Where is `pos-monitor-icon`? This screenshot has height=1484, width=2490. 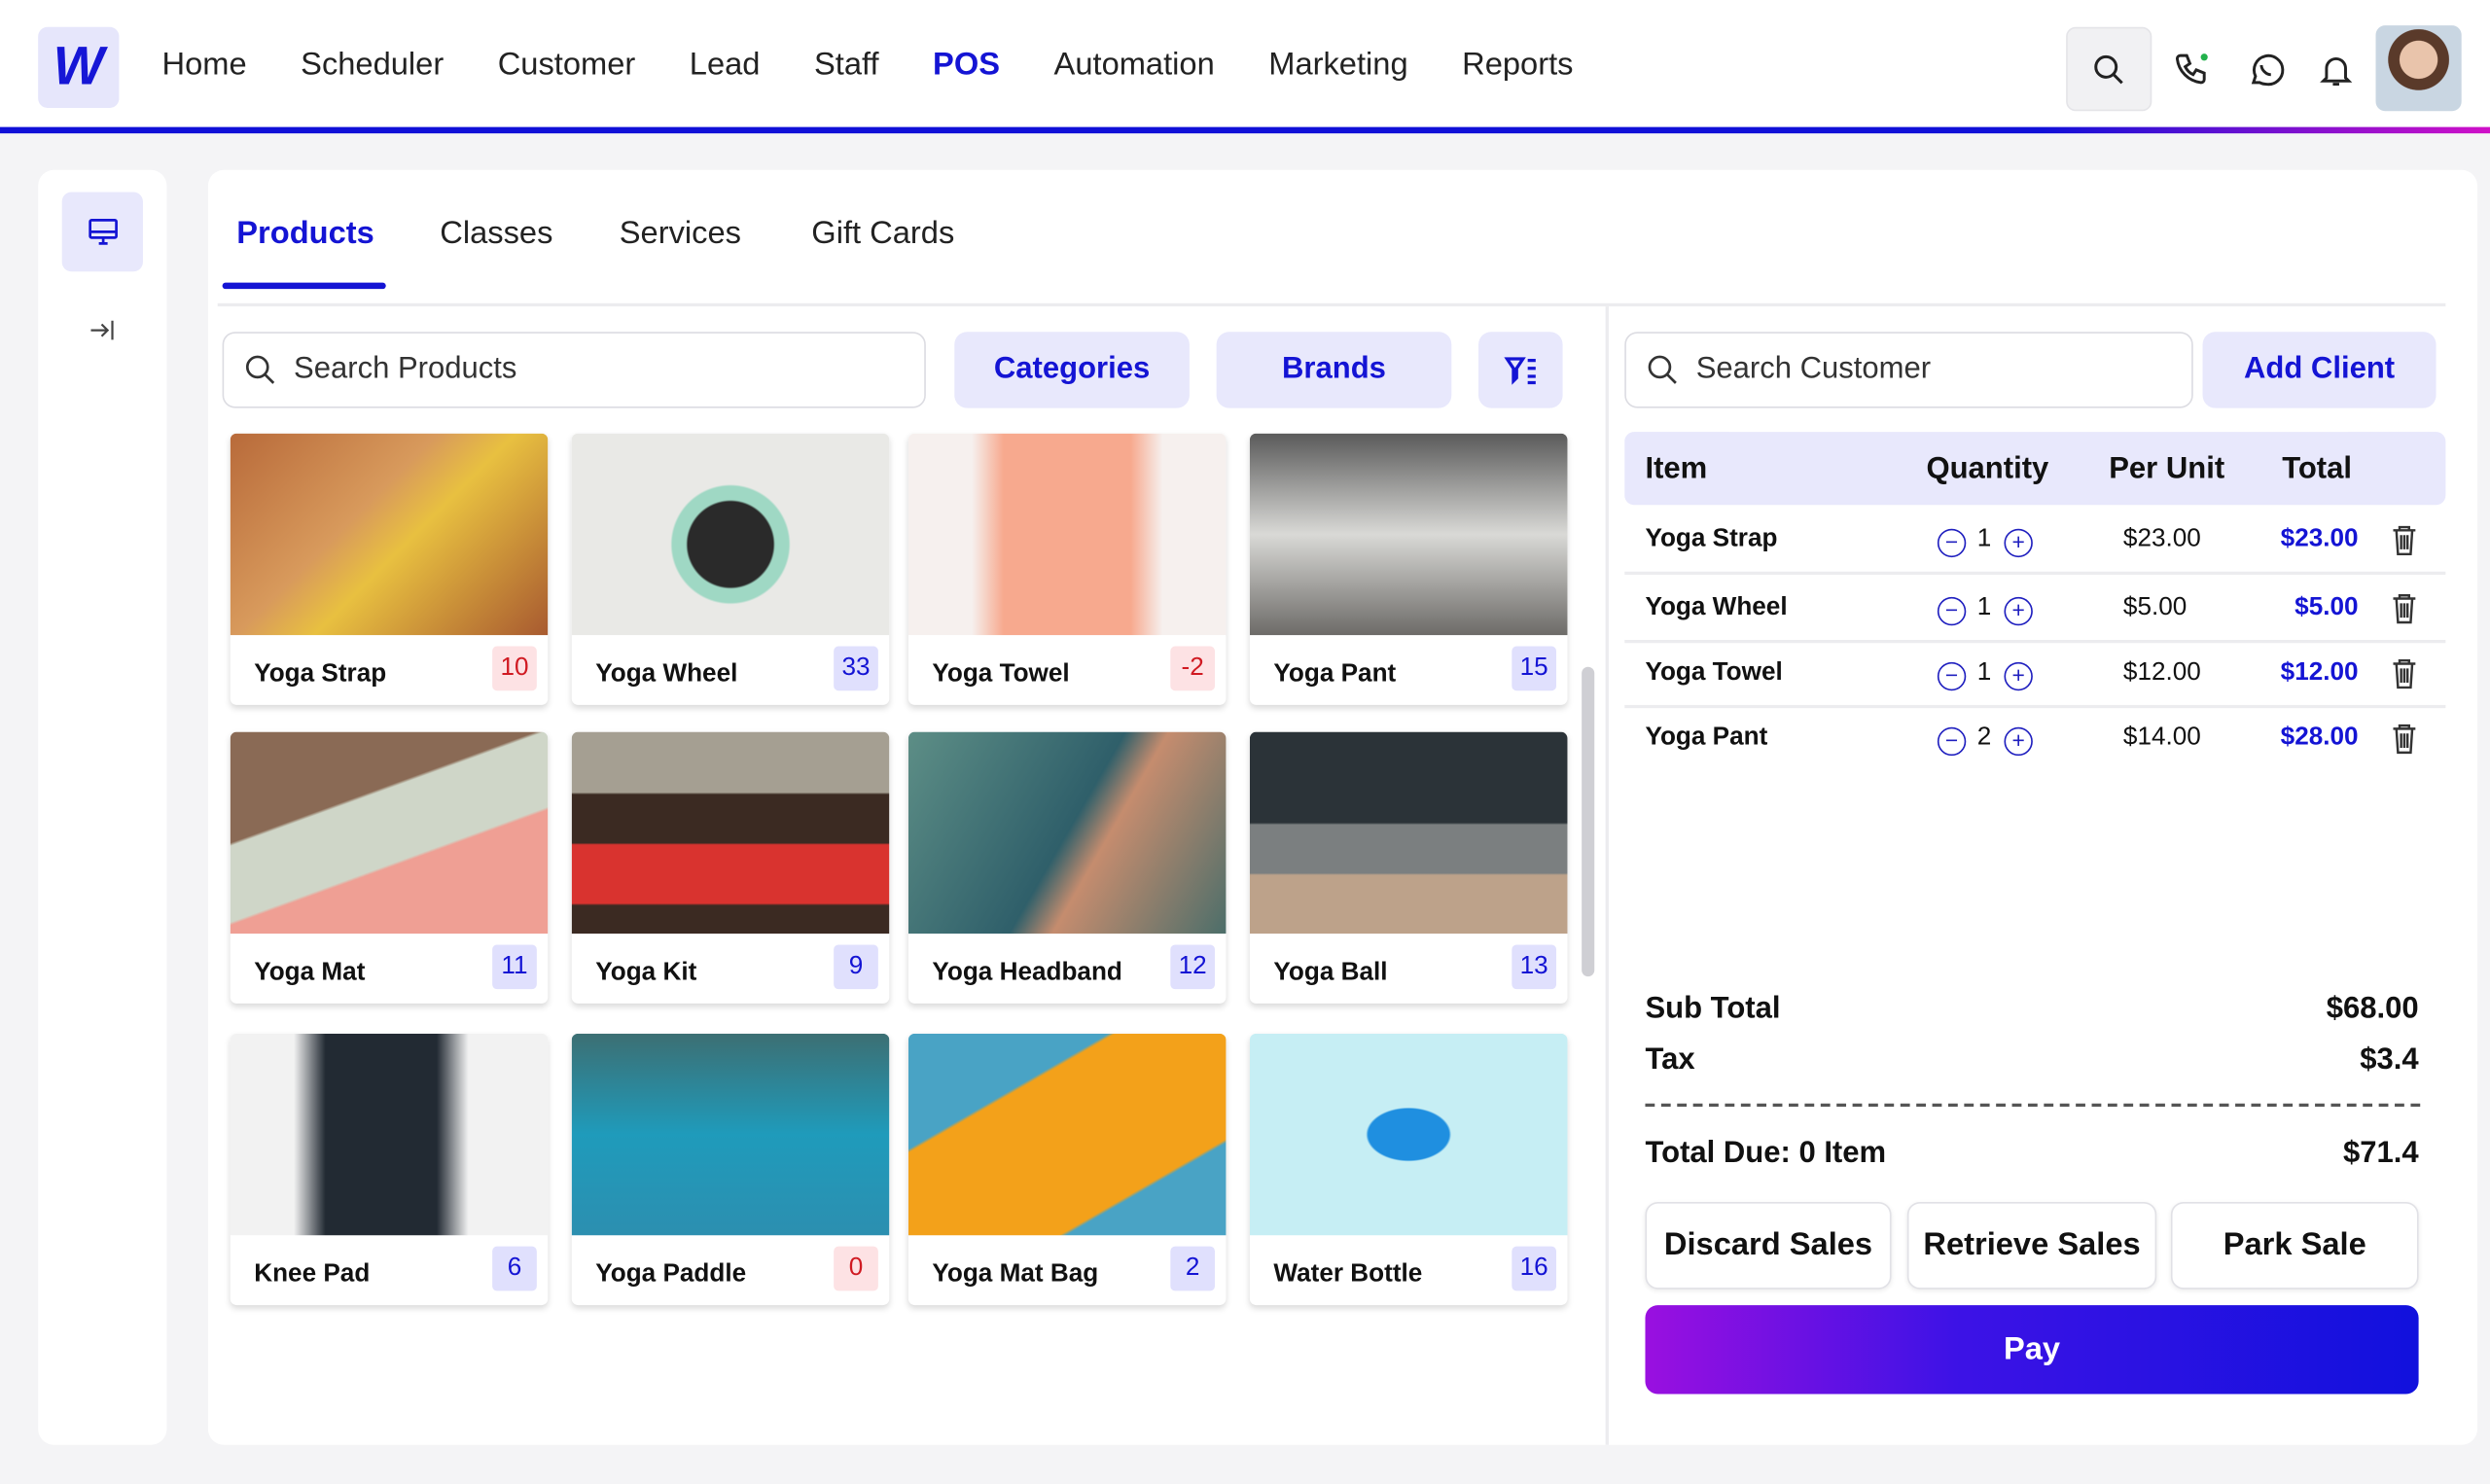
pos-monitor-icon is located at coordinates (102, 232).